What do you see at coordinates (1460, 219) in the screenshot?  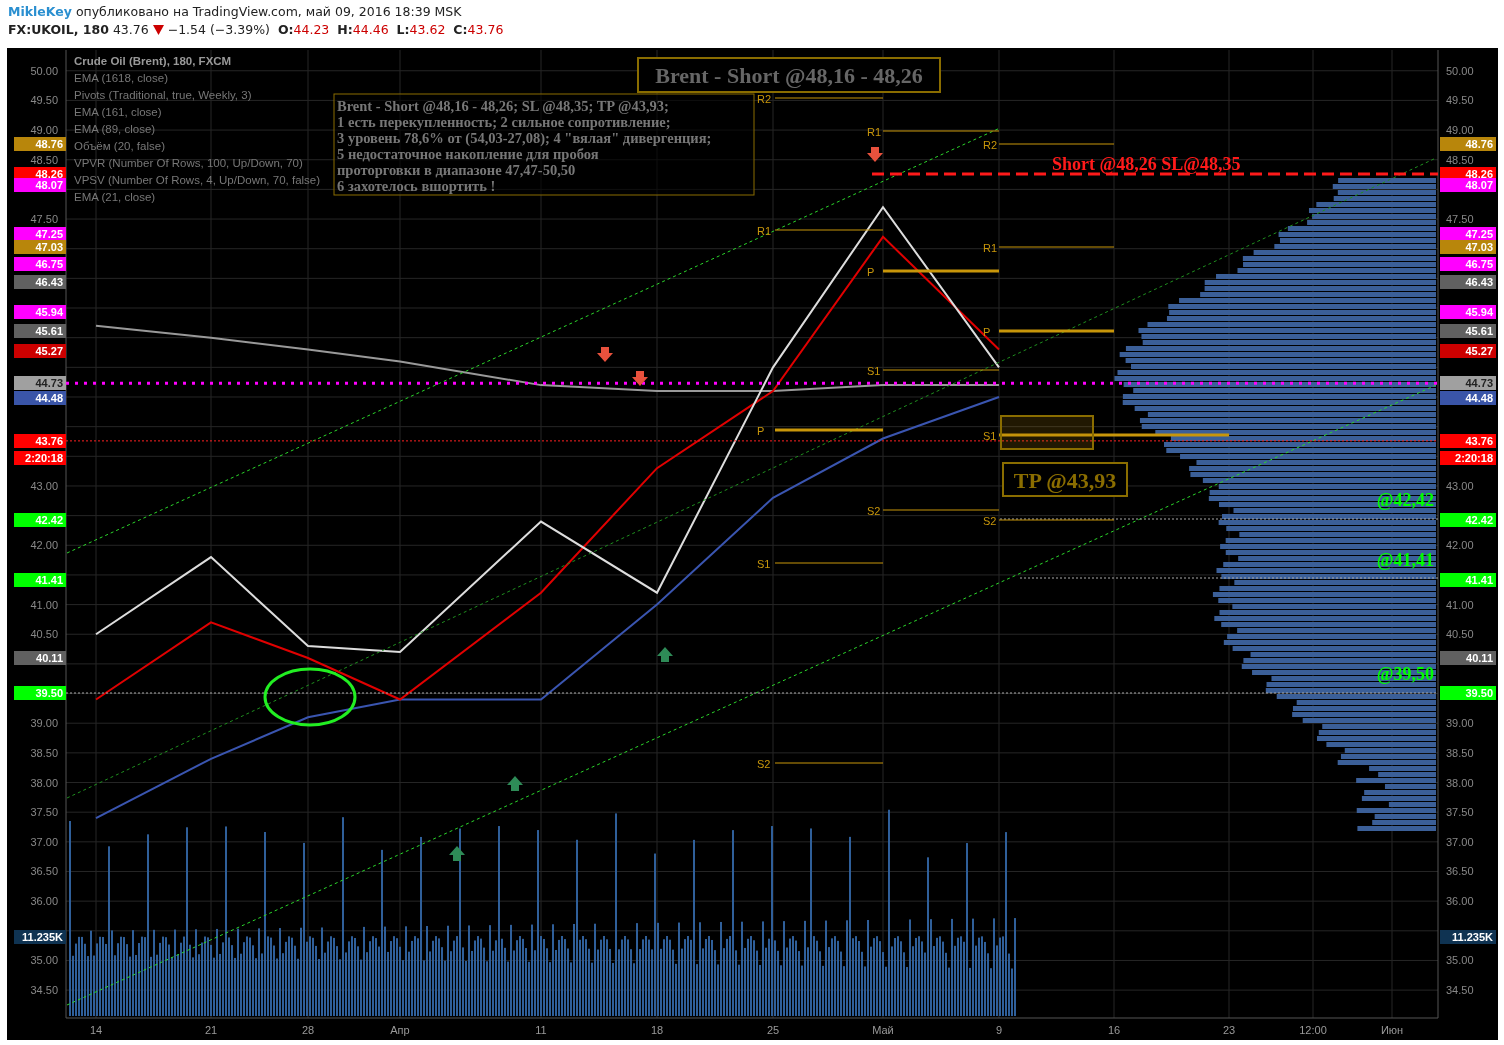 I see `axis-tick-label: 47.50` at bounding box center [1460, 219].